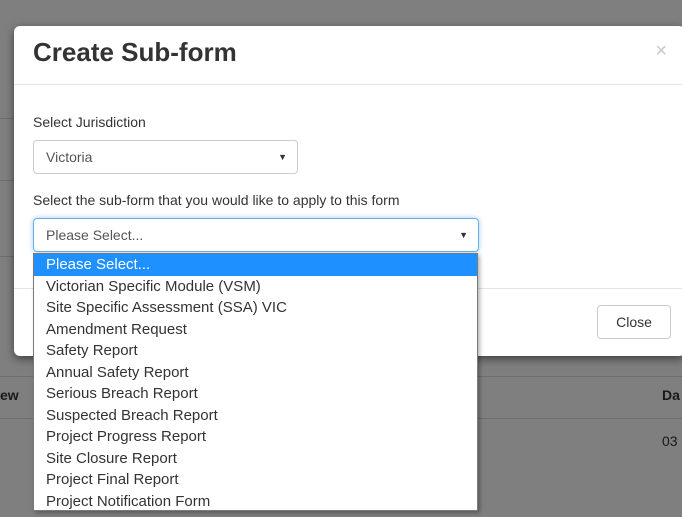 The height and width of the screenshot is (517, 682). I want to click on jurisdiction-label: Select Jurisdiction, so click(89, 122).